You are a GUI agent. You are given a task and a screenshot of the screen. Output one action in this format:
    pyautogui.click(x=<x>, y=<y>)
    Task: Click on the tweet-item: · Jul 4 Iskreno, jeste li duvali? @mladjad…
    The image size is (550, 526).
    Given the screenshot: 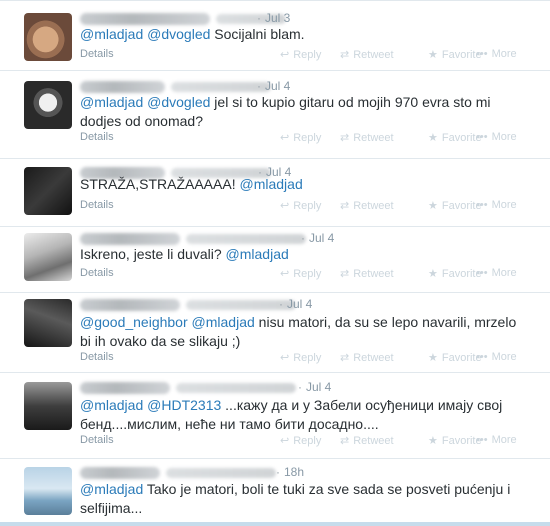 What is the action you would take?
    pyautogui.click(x=275, y=260)
    